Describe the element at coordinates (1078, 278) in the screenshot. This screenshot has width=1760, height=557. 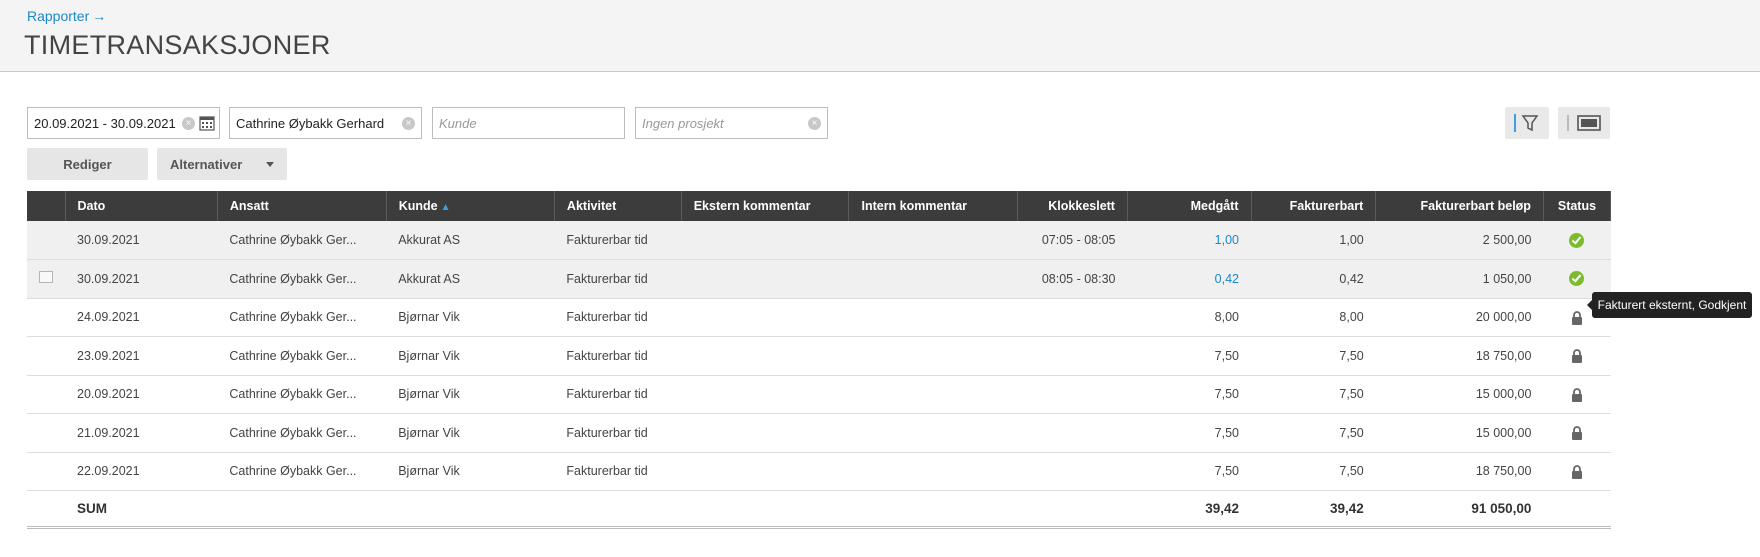
I see `cell-time: 08:05 - 08:30` at that location.